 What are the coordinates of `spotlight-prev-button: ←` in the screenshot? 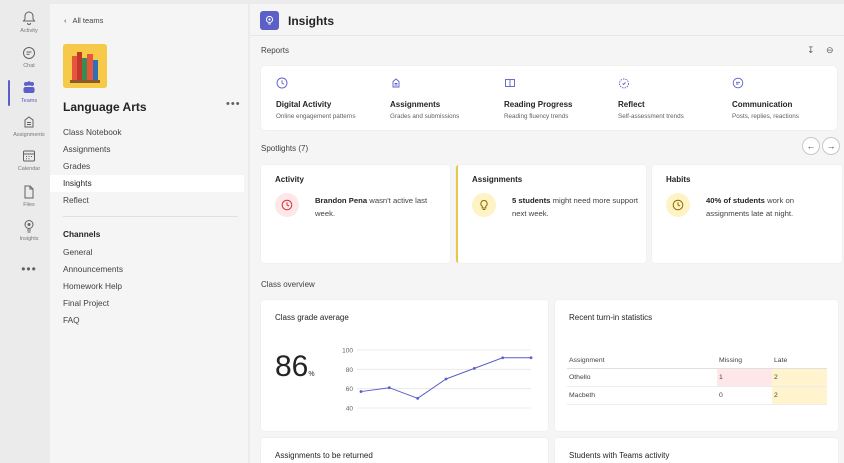 It's located at (811, 146).